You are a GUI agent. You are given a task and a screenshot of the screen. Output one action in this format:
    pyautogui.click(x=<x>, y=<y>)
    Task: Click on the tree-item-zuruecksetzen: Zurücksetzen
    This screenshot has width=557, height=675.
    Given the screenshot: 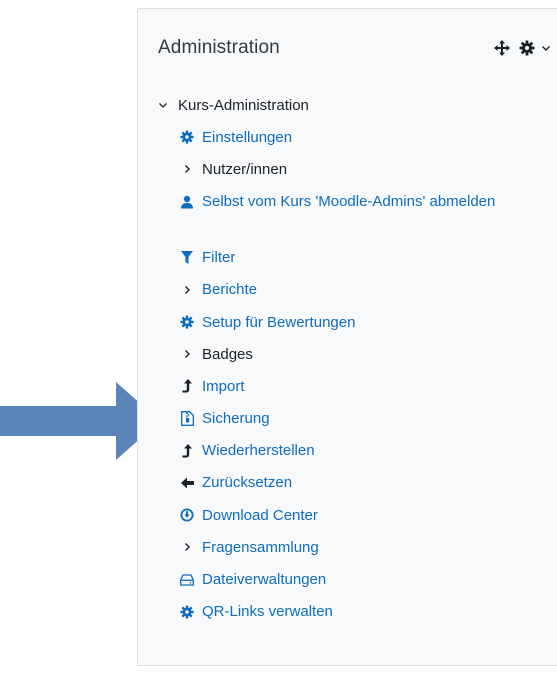 What is the action you would take?
    pyautogui.click(x=334, y=483)
    